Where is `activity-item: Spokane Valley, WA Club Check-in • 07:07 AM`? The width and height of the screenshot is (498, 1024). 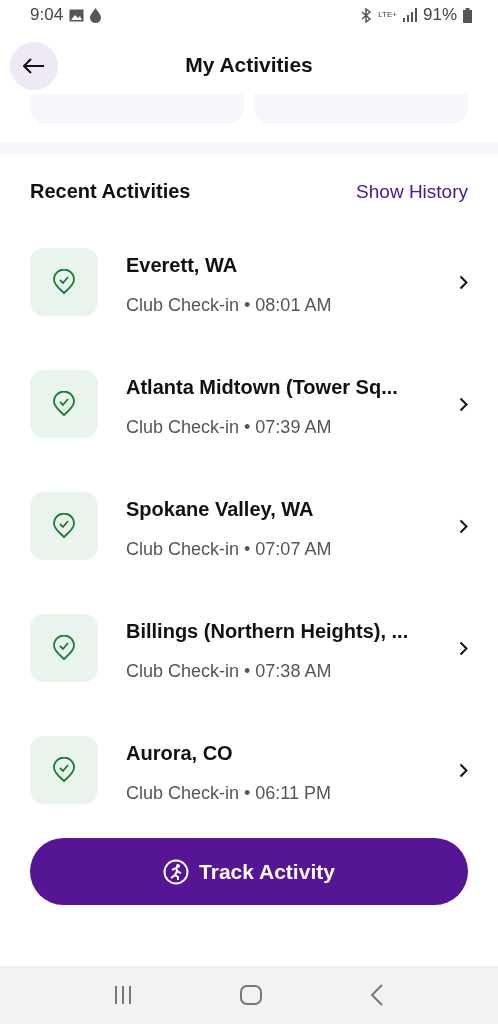 activity-item: Spokane Valley, WA Club Check-in • 07:07 AM is located at coordinates (249, 545).